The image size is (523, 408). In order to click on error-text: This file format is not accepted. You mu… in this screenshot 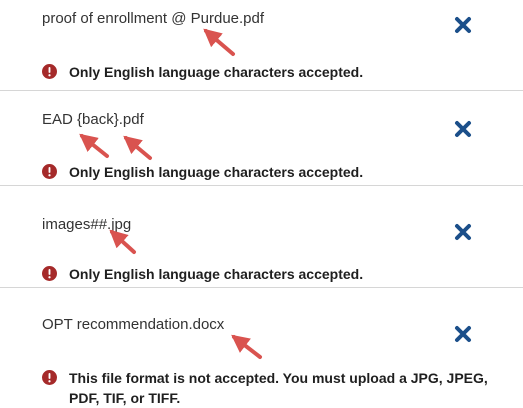, I will do `click(278, 388)`.